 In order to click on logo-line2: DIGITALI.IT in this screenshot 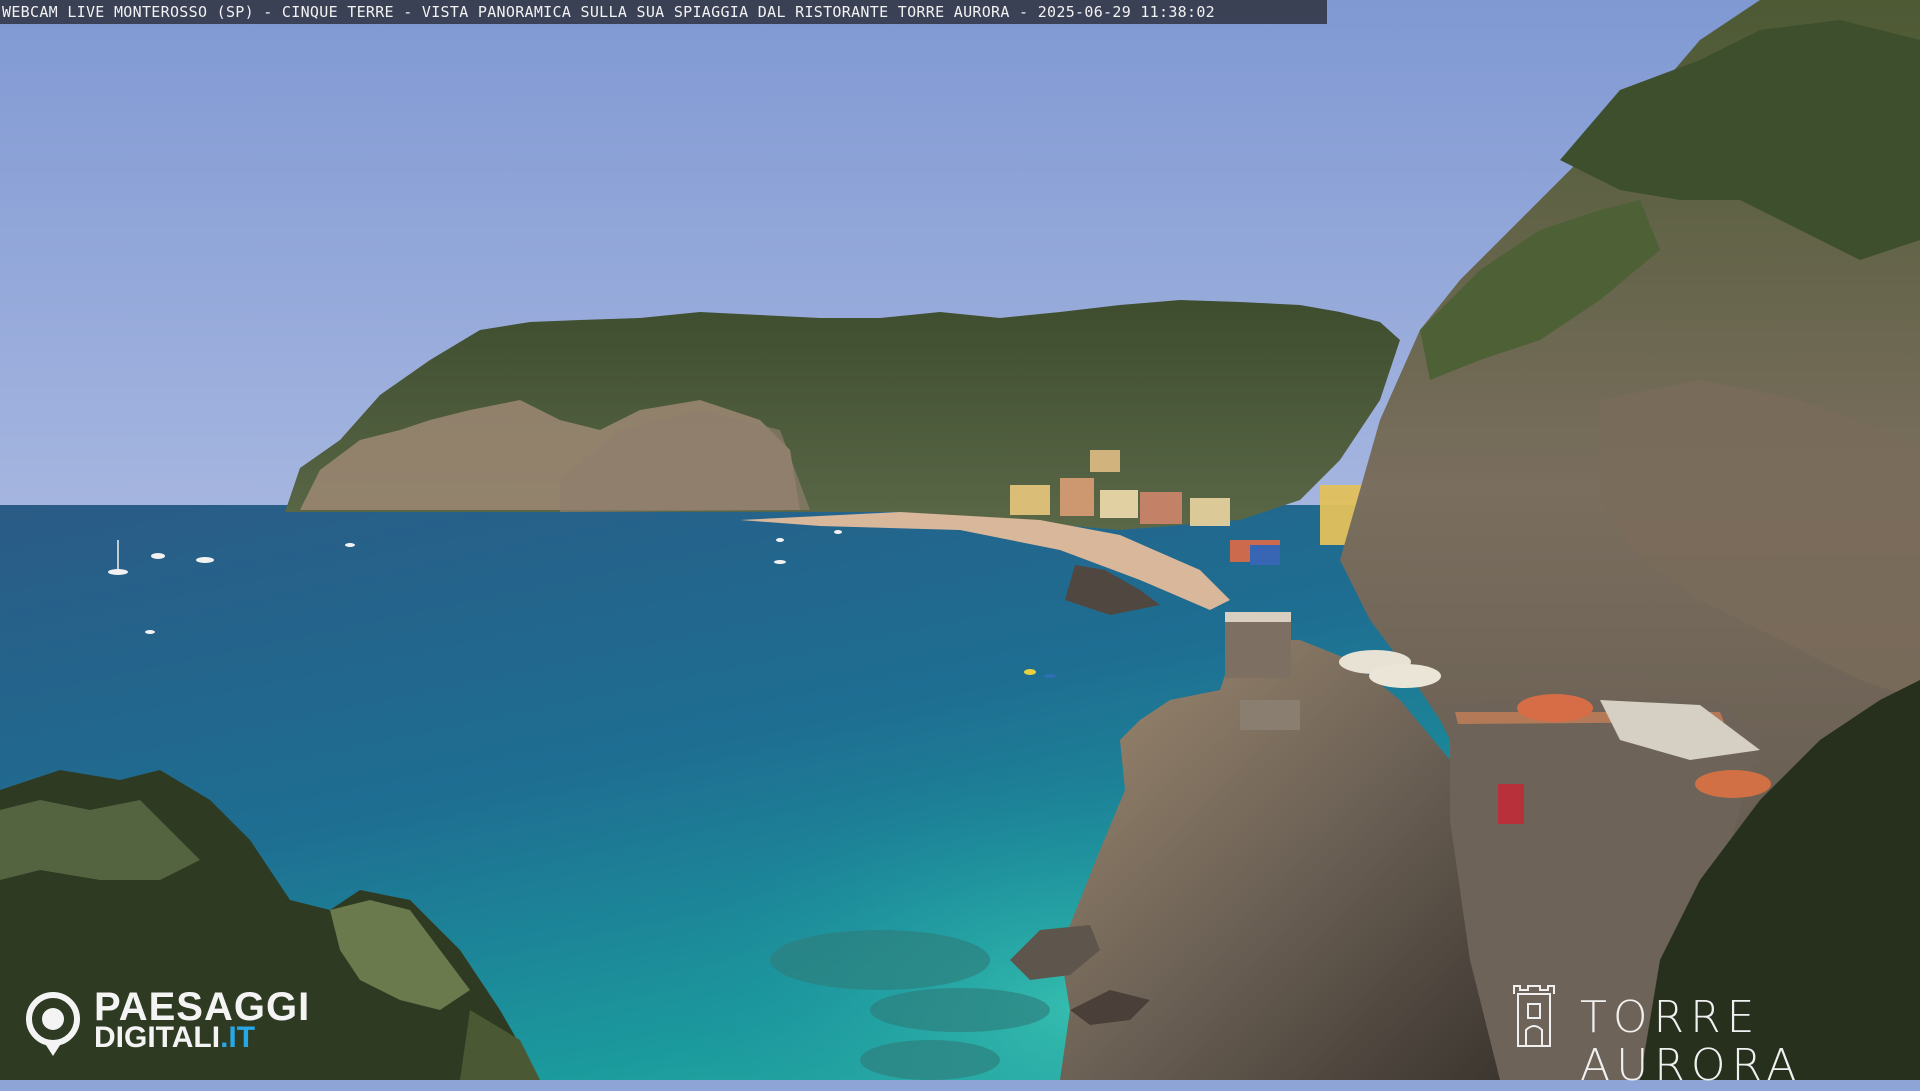, I will do `click(175, 1037)`.